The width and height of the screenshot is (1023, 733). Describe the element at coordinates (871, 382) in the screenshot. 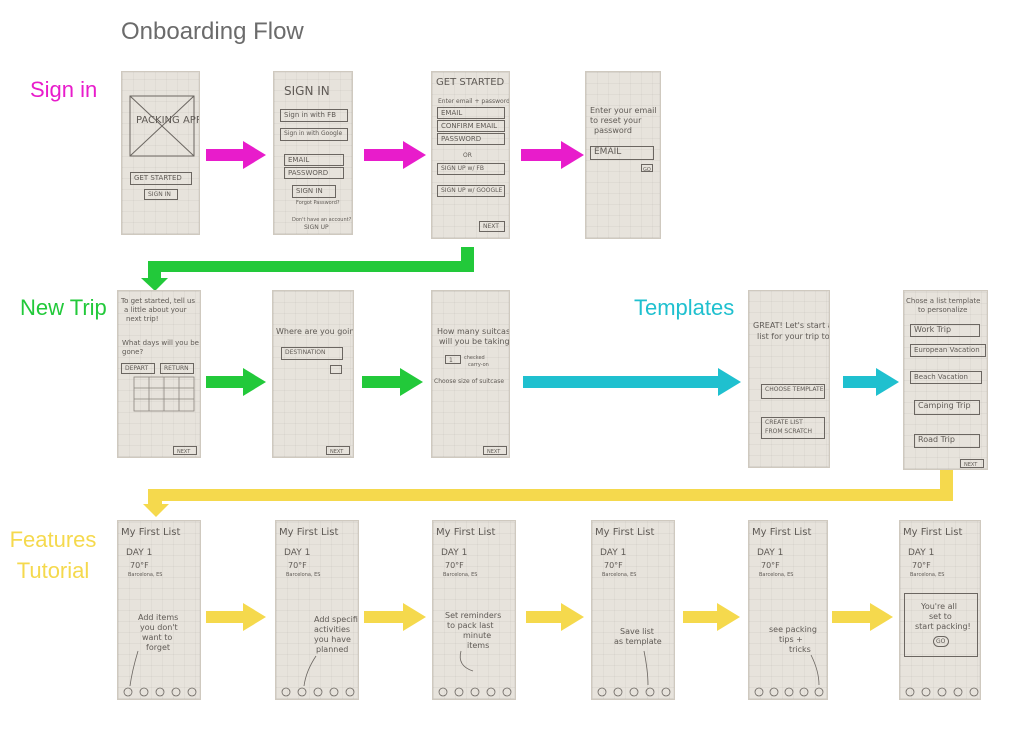

I see `arrow-p1-p2` at that location.